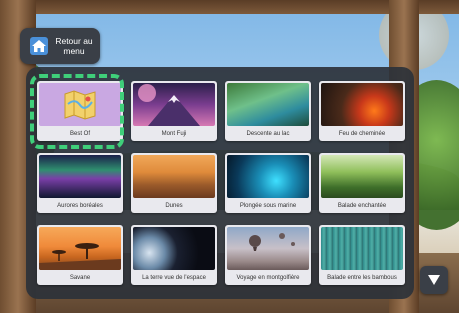  What do you see at coordinates (362, 133) in the screenshot?
I see `tile-label: Feu de cheminée` at bounding box center [362, 133].